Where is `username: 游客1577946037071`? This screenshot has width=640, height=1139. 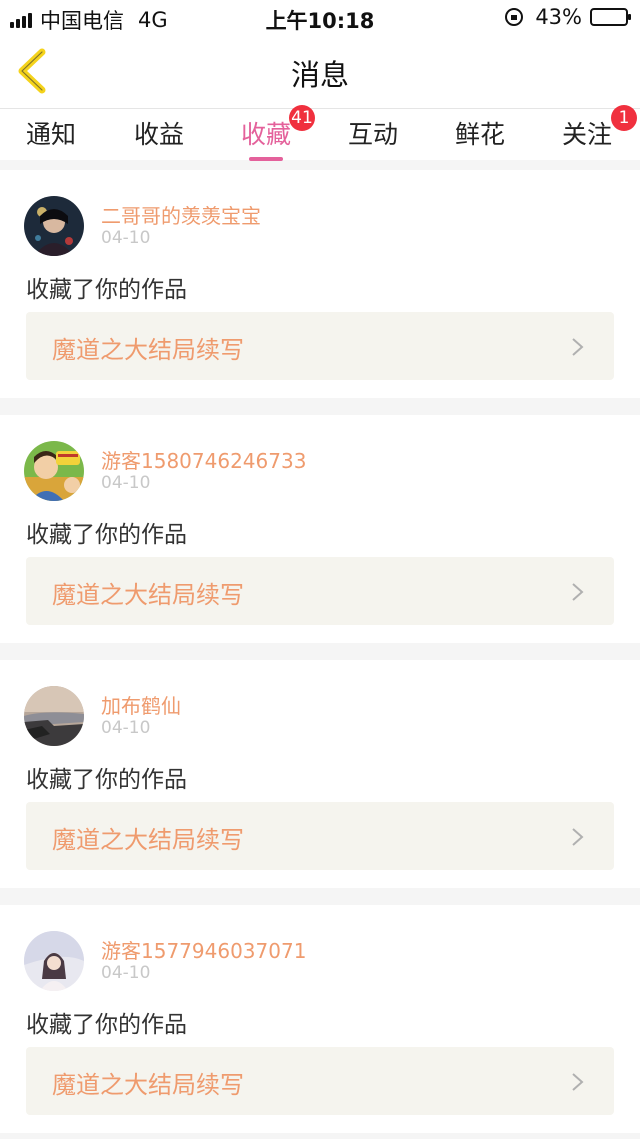
username: 游客1577946037071 is located at coordinates (203, 949).